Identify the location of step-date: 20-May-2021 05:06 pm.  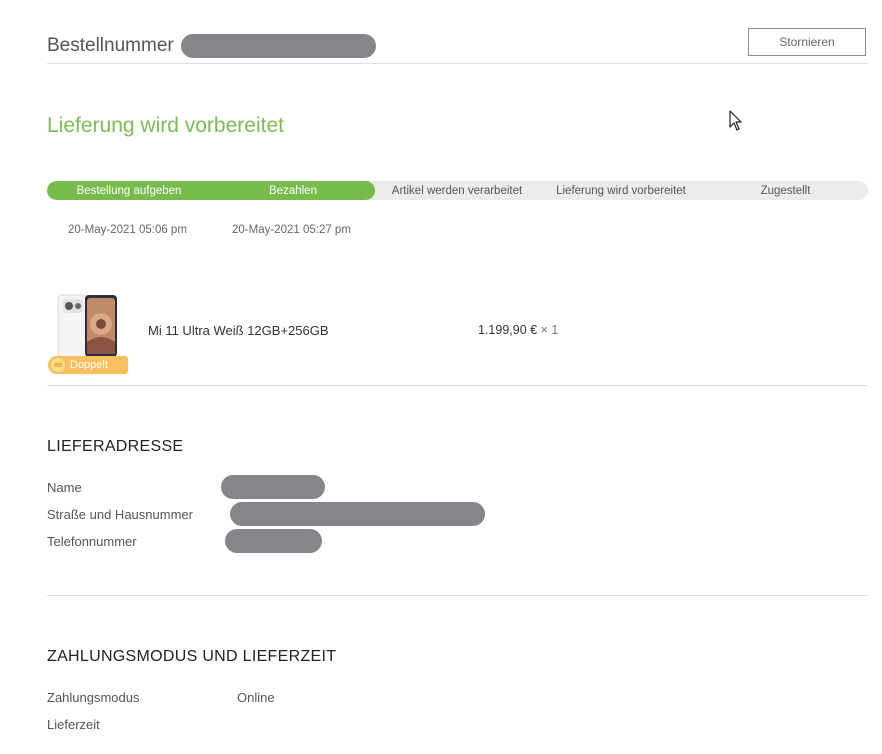
(127, 230).